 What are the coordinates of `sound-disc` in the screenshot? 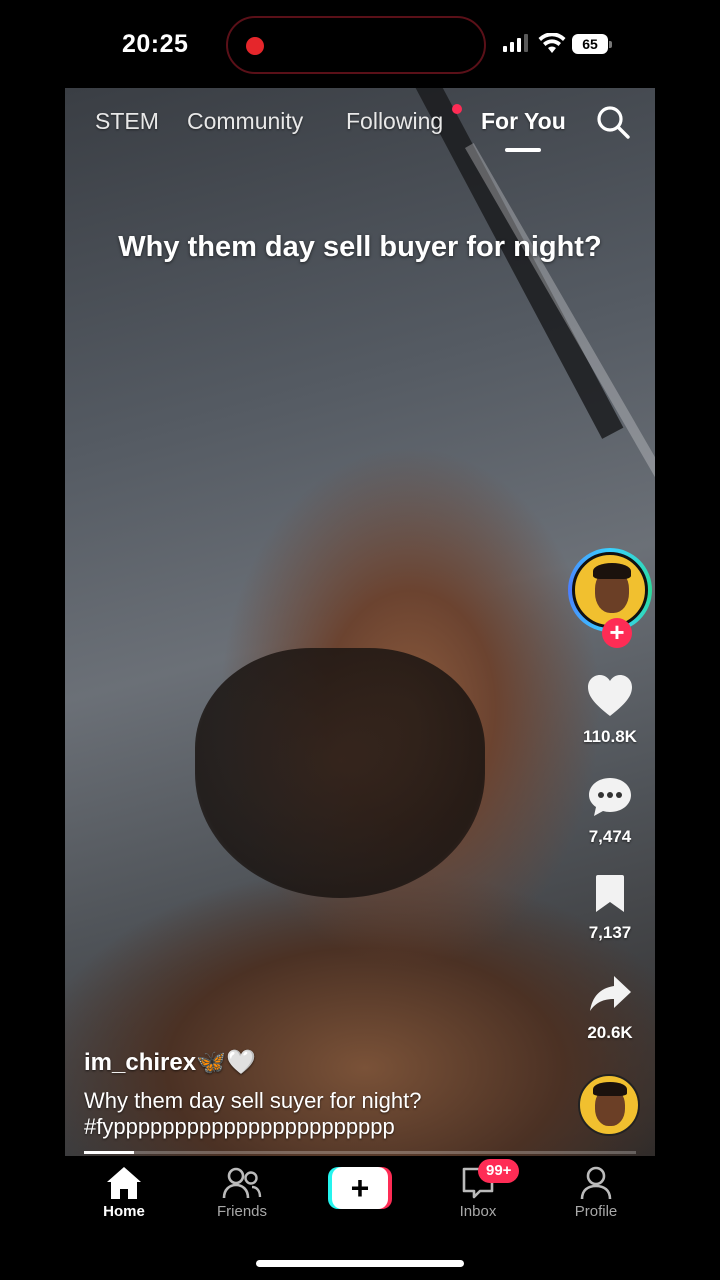 It's located at (609, 1105).